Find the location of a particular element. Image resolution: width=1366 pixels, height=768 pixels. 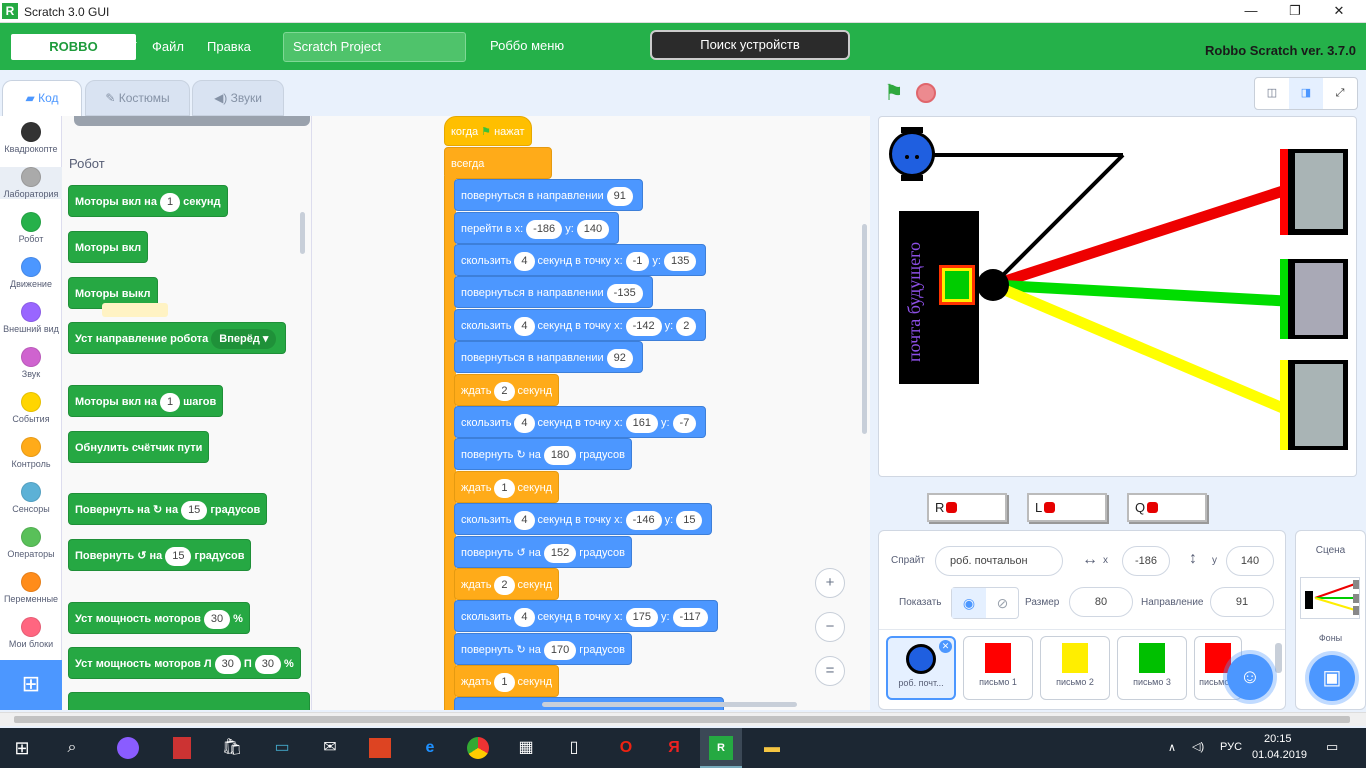

category-item: Робот is located at coordinates (31, 228).